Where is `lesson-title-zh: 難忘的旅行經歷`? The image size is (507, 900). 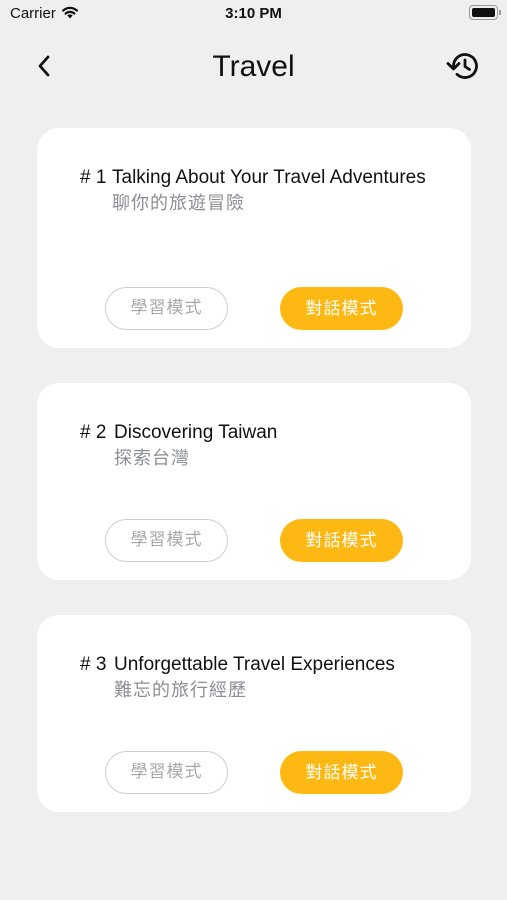 lesson-title-zh: 難忘的旅行經歷 is located at coordinates (180, 690).